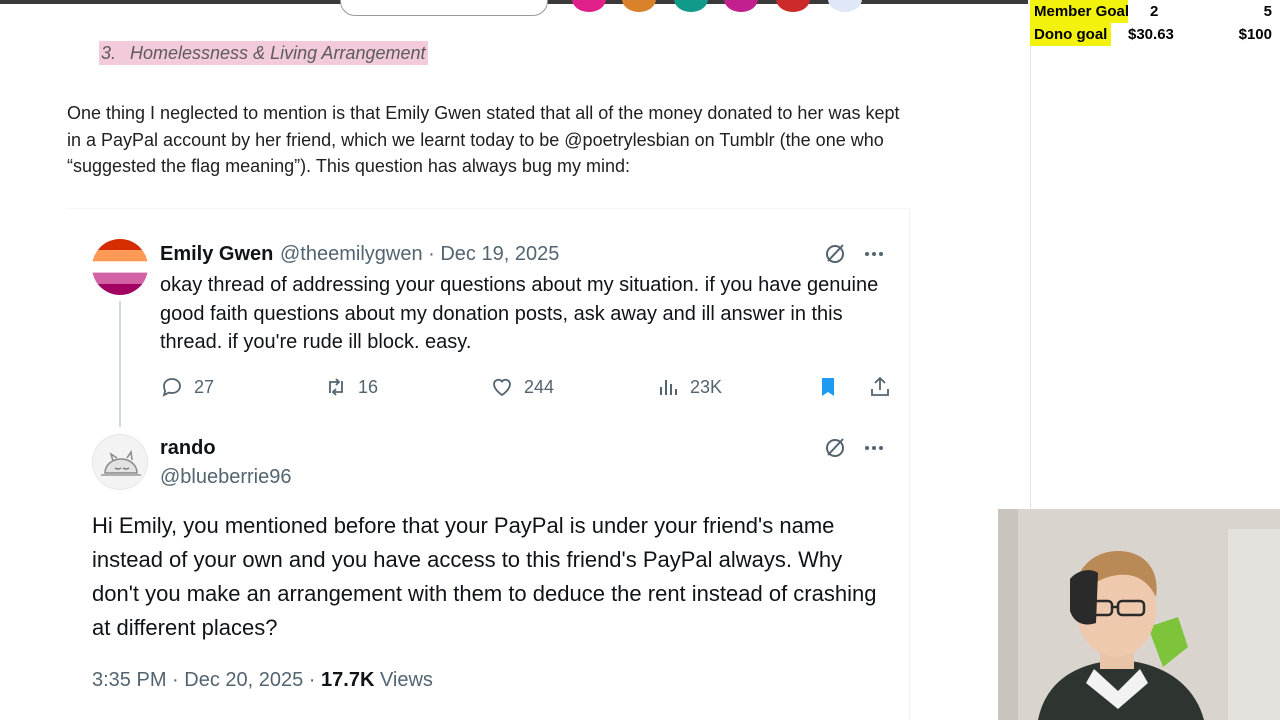 This screenshot has width=1280, height=720. What do you see at coordinates (188, 448) in the screenshot?
I see `author-name: rando` at bounding box center [188, 448].